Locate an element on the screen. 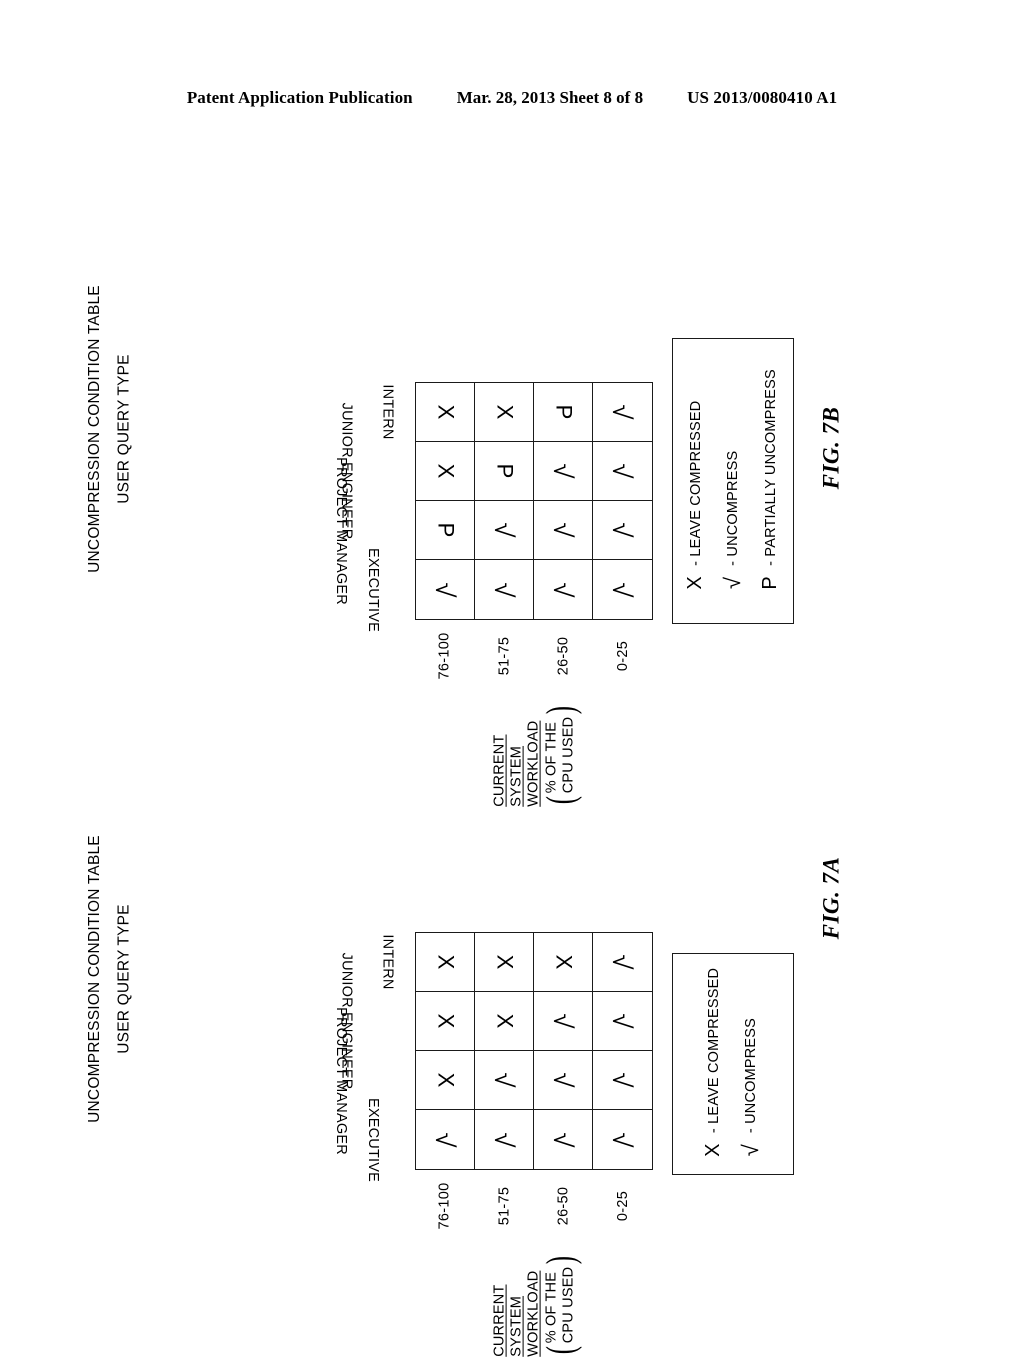 This screenshot has width=1024, height=1365. condition-grid-7a: X X X √ X X √ √ X √ √ √ √ √ √ √ is located at coordinates (534, 1051).